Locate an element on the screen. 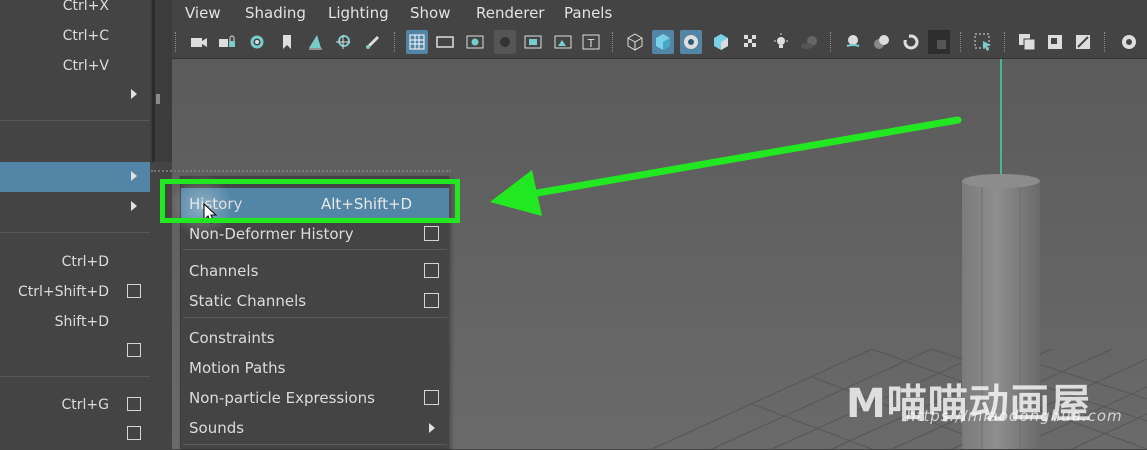 This screenshot has width=1147, height=450. scroll-handle is located at coordinates (158, 99).